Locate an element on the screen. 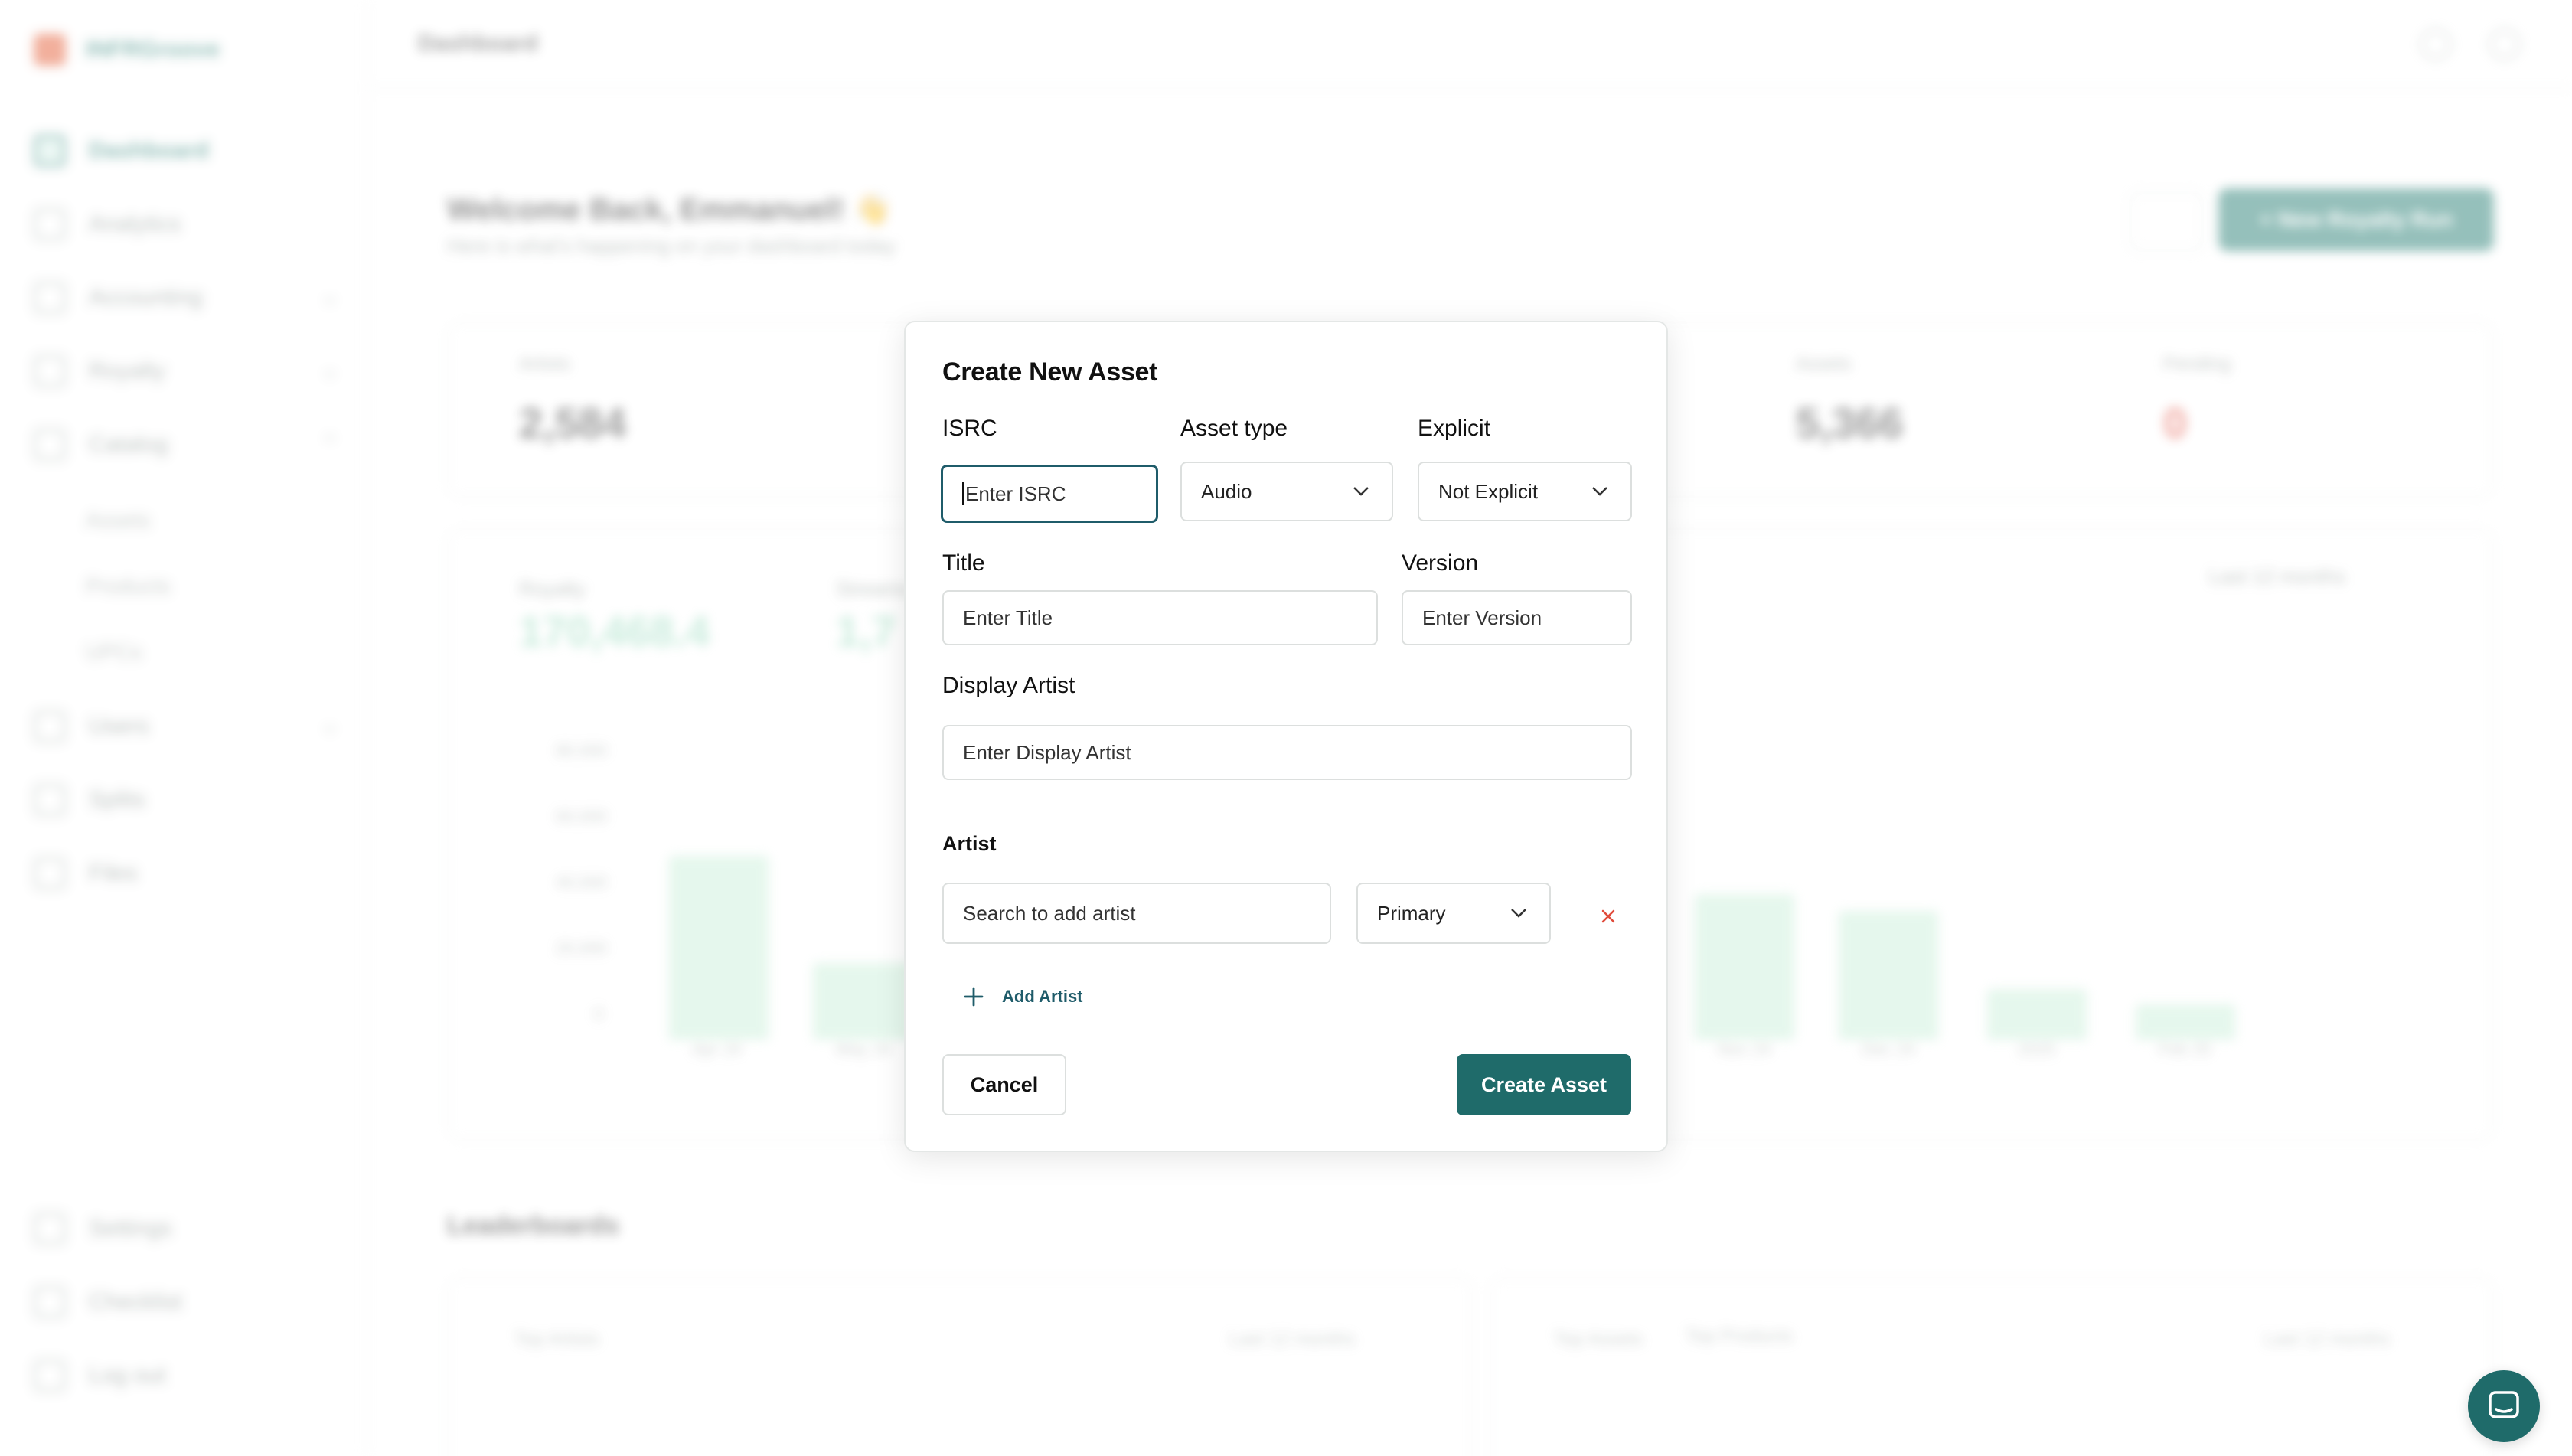  title-input: Enter Title is located at coordinates (1160, 618).